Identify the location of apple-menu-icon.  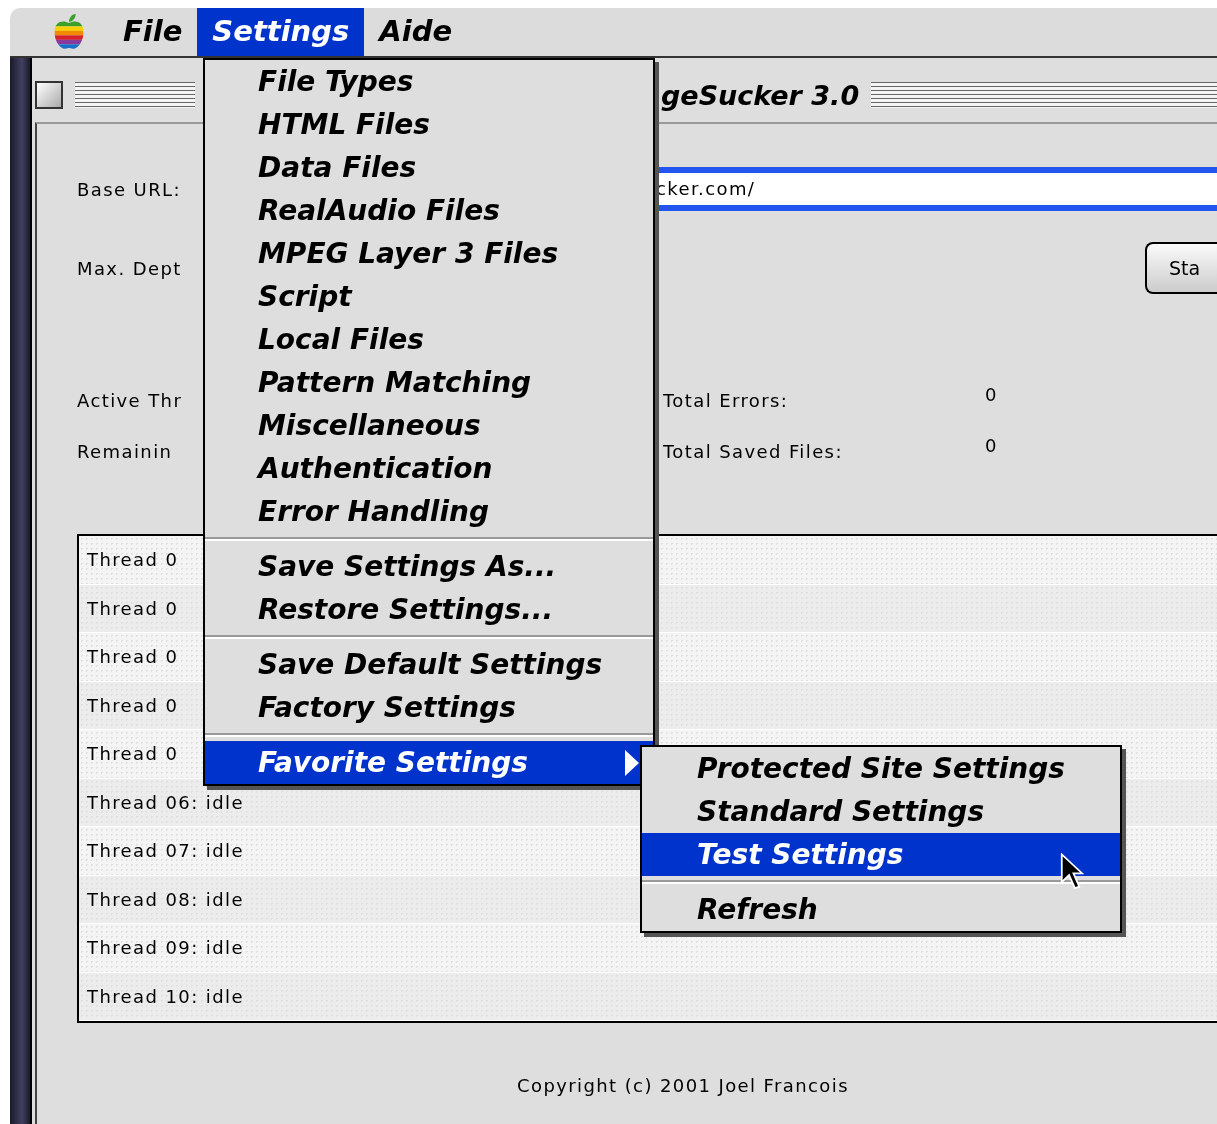
(69, 32).